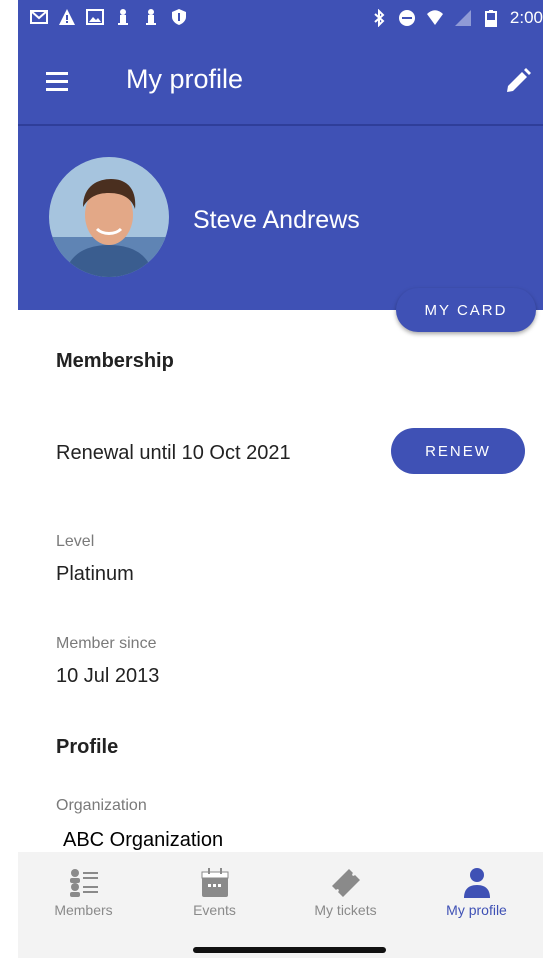 This screenshot has width=543, height=958. I want to click on warning-icon, so click(67, 17).